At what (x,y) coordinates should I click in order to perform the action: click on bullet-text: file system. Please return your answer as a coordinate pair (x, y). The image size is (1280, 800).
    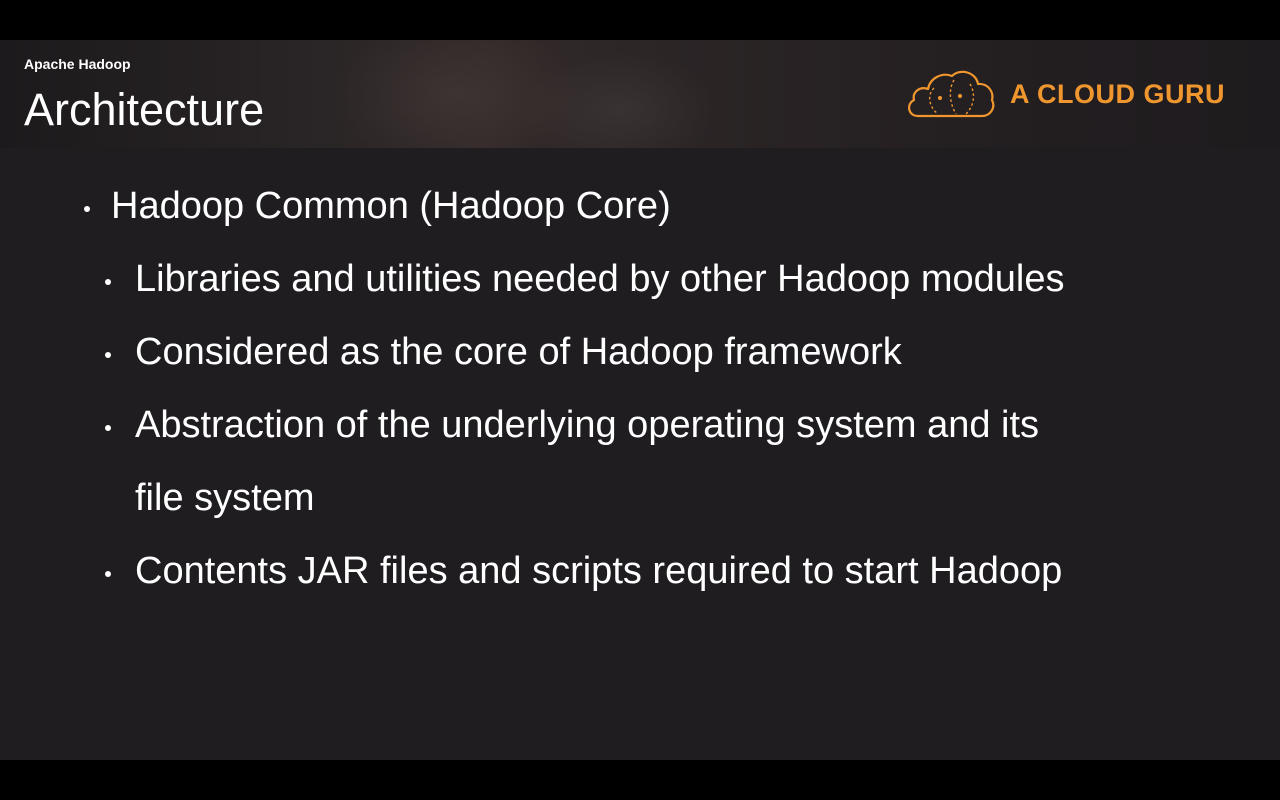
    Looking at the image, I should click on (225, 498).